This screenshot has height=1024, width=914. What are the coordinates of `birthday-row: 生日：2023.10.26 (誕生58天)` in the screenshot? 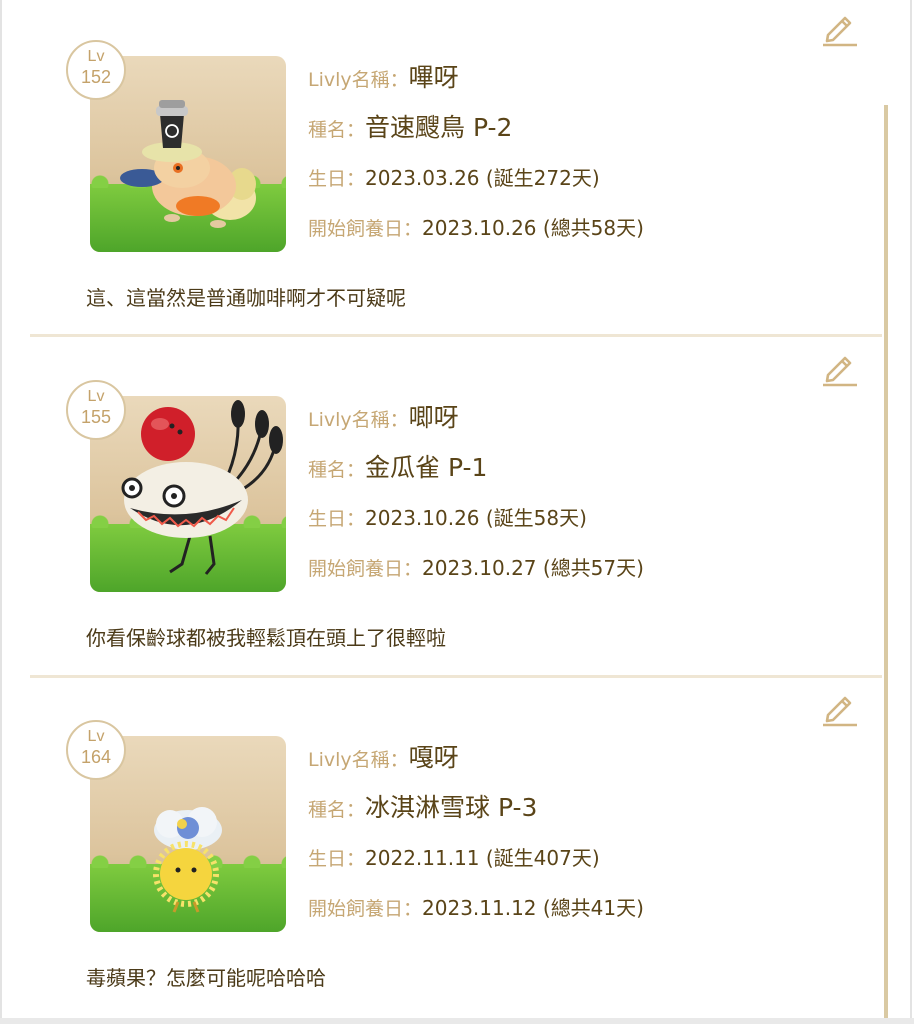 It's located at (447, 516).